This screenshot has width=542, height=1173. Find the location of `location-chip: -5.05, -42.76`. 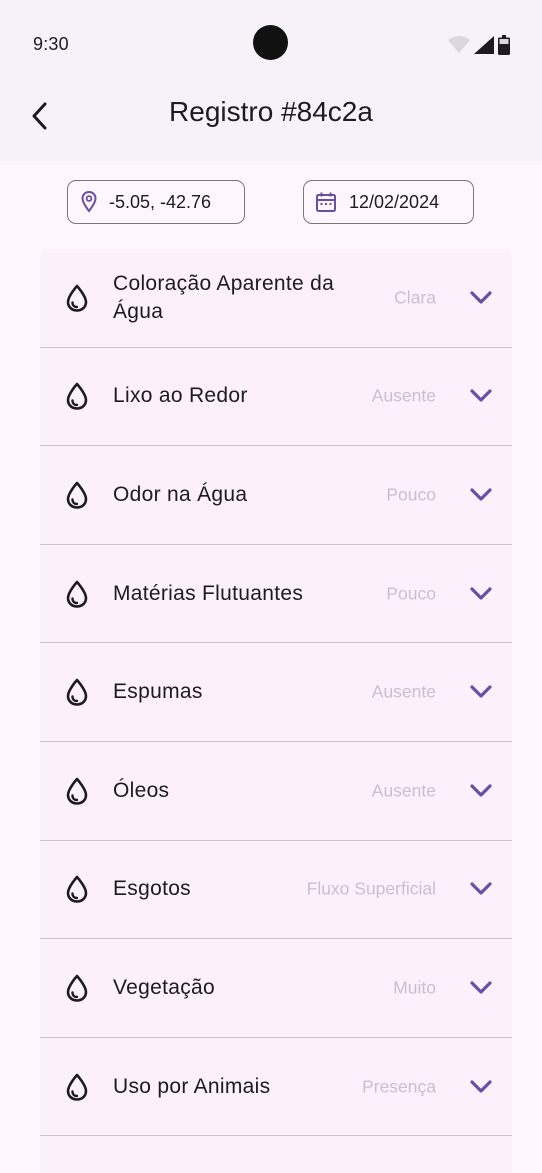

location-chip: -5.05, -42.76 is located at coordinates (156, 202).